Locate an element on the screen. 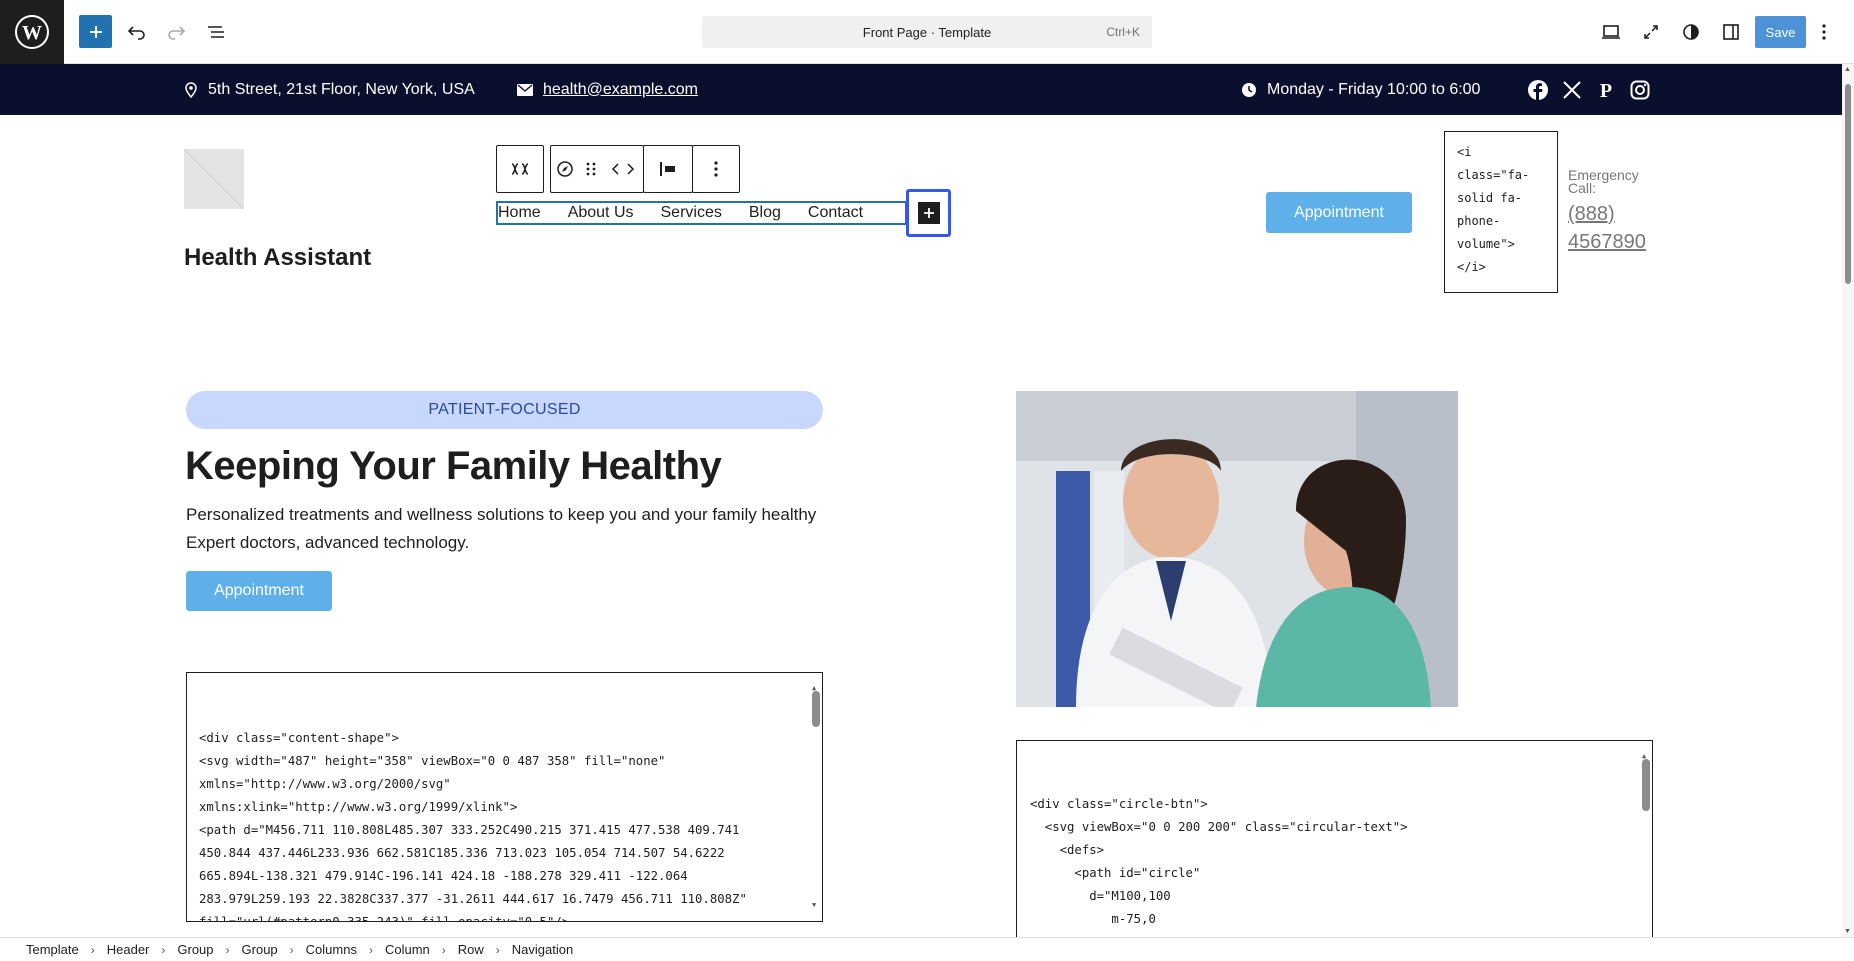 The image size is (1854, 961). breadcrumb-navigation: Navigation is located at coordinates (542, 949).